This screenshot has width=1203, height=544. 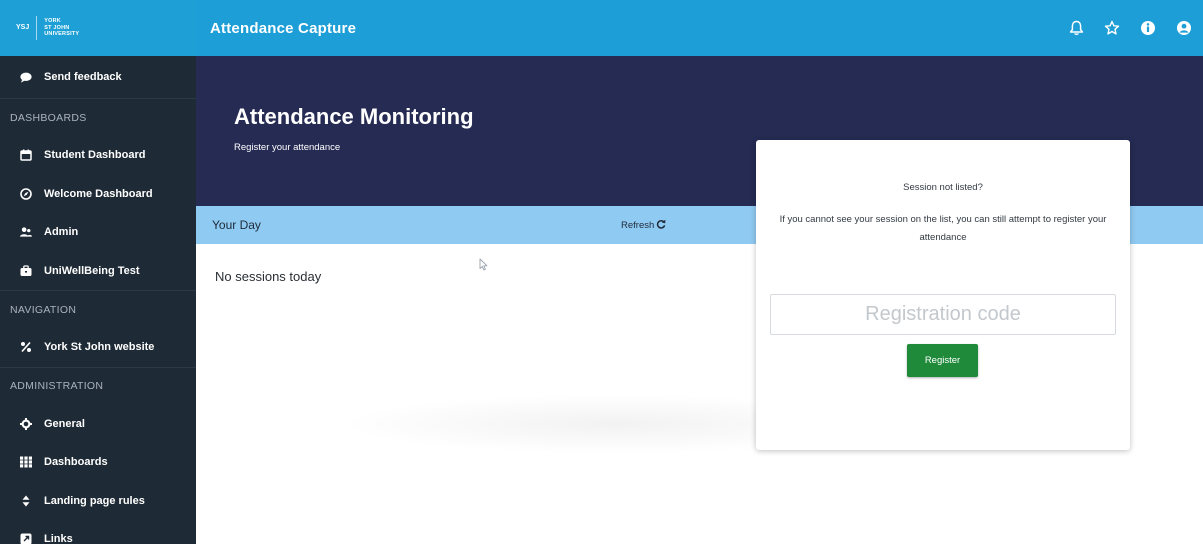 I want to click on grid-icon, so click(x=26, y=462).